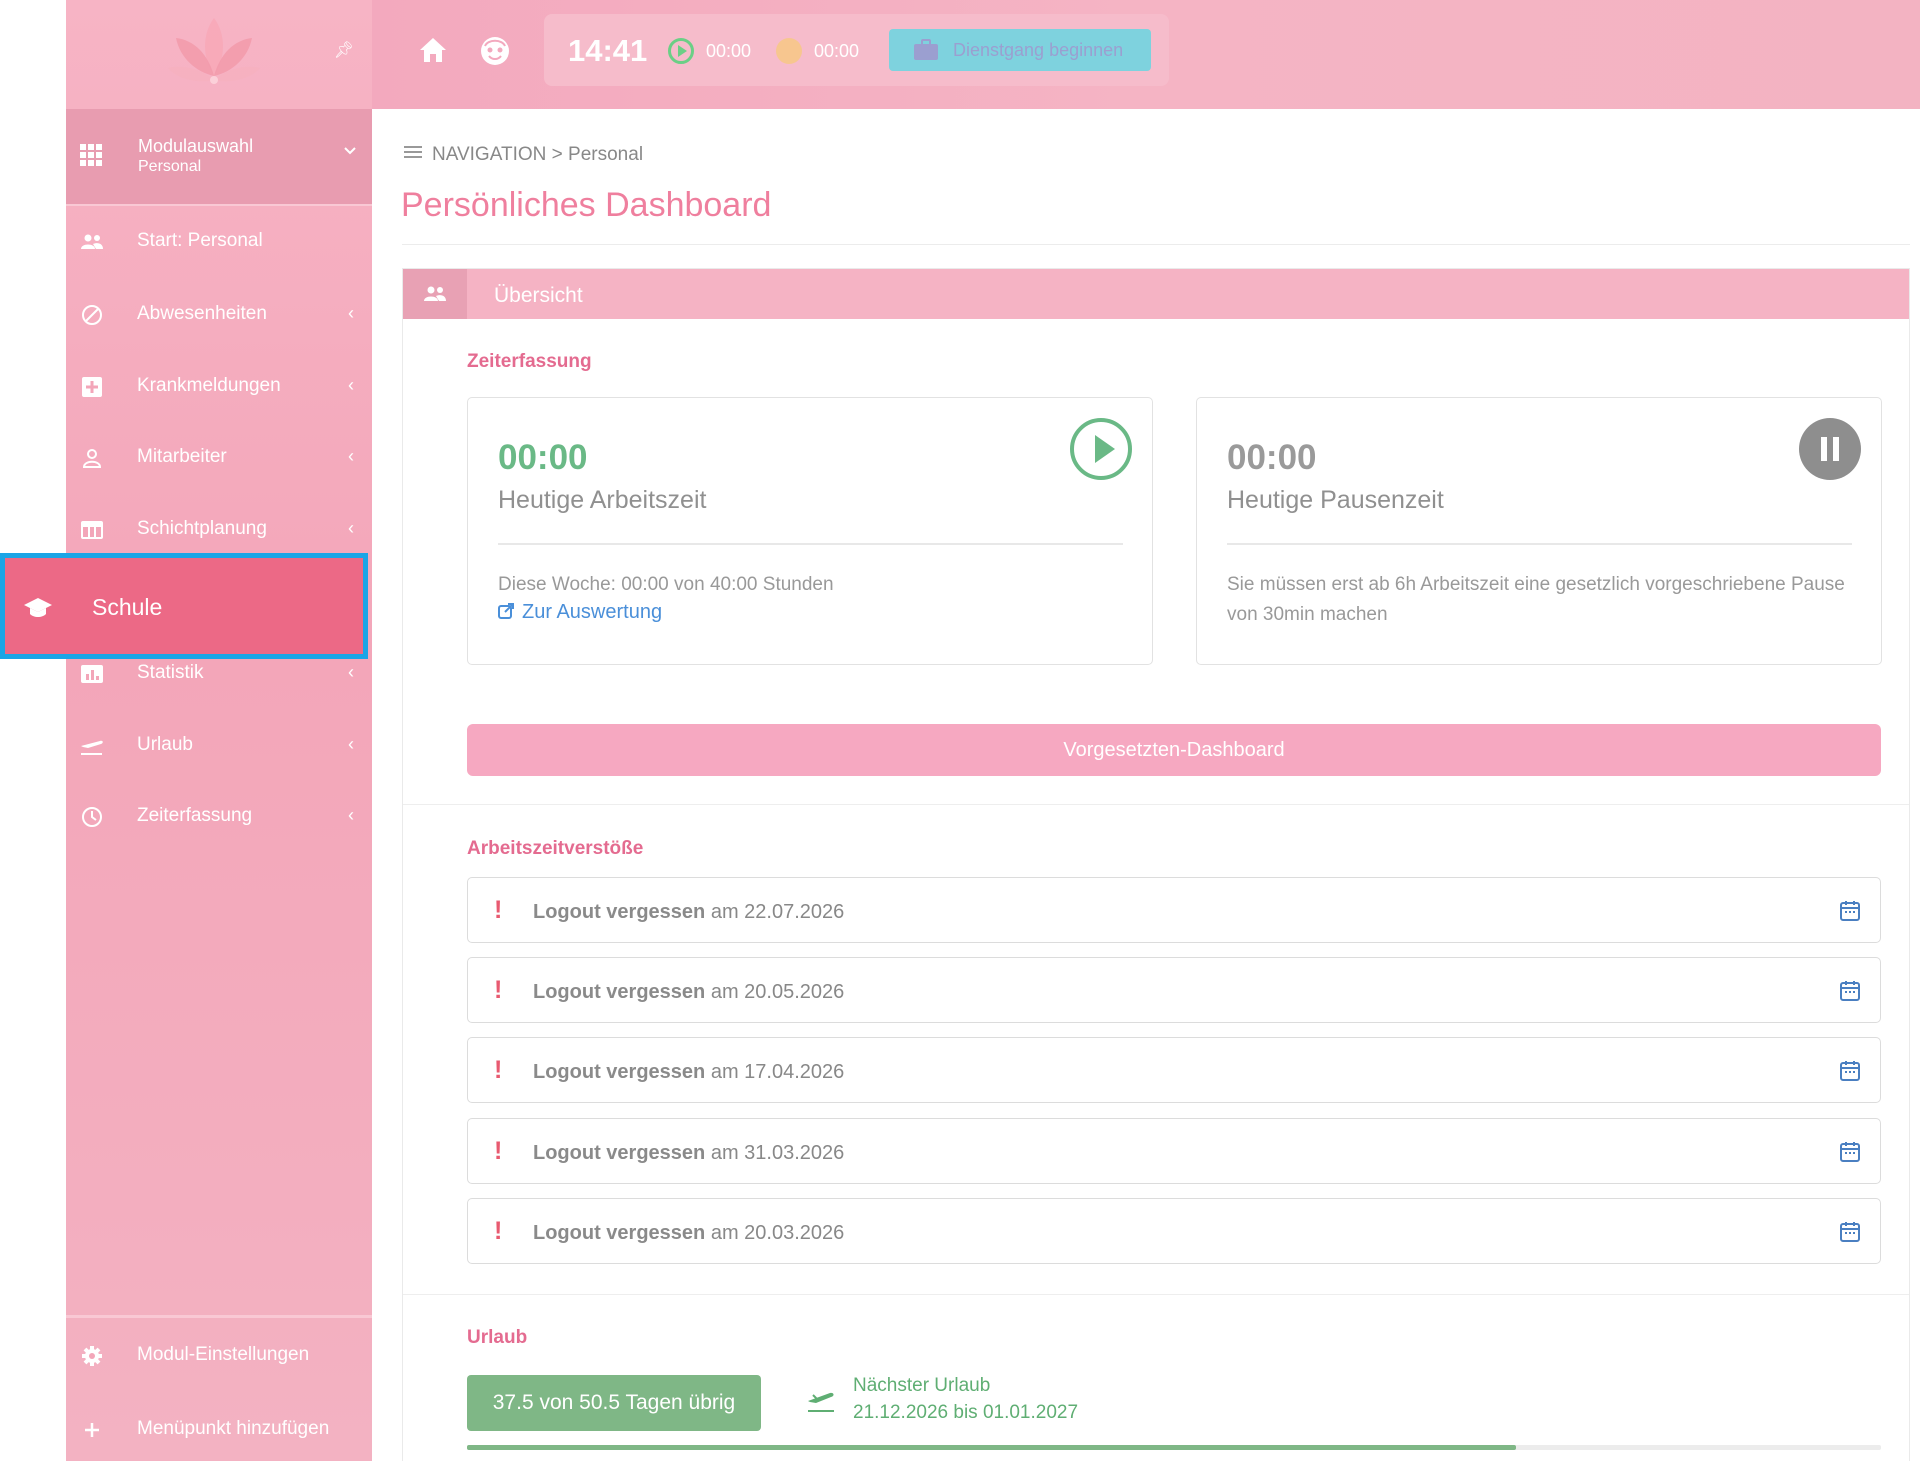 The width and height of the screenshot is (1920, 1461). What do you see at coordinates (966, 1412) in the screenshot?
I see `next-vacation-dates: 21.12.2026 bis 01.01.2027` at bounding box center [966, 1412].